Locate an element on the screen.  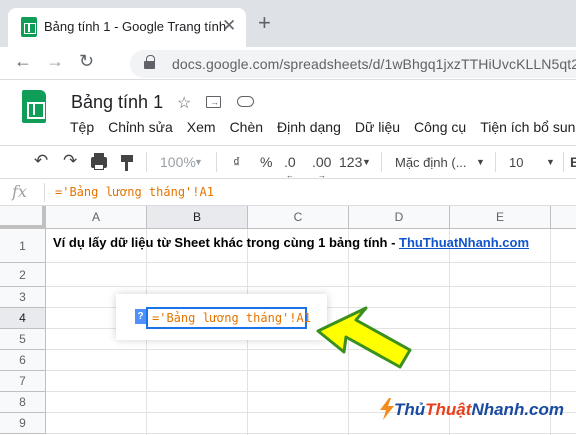
watermark-logo: ThủThuậtNhanh.com is located at coordinates (479, 409).